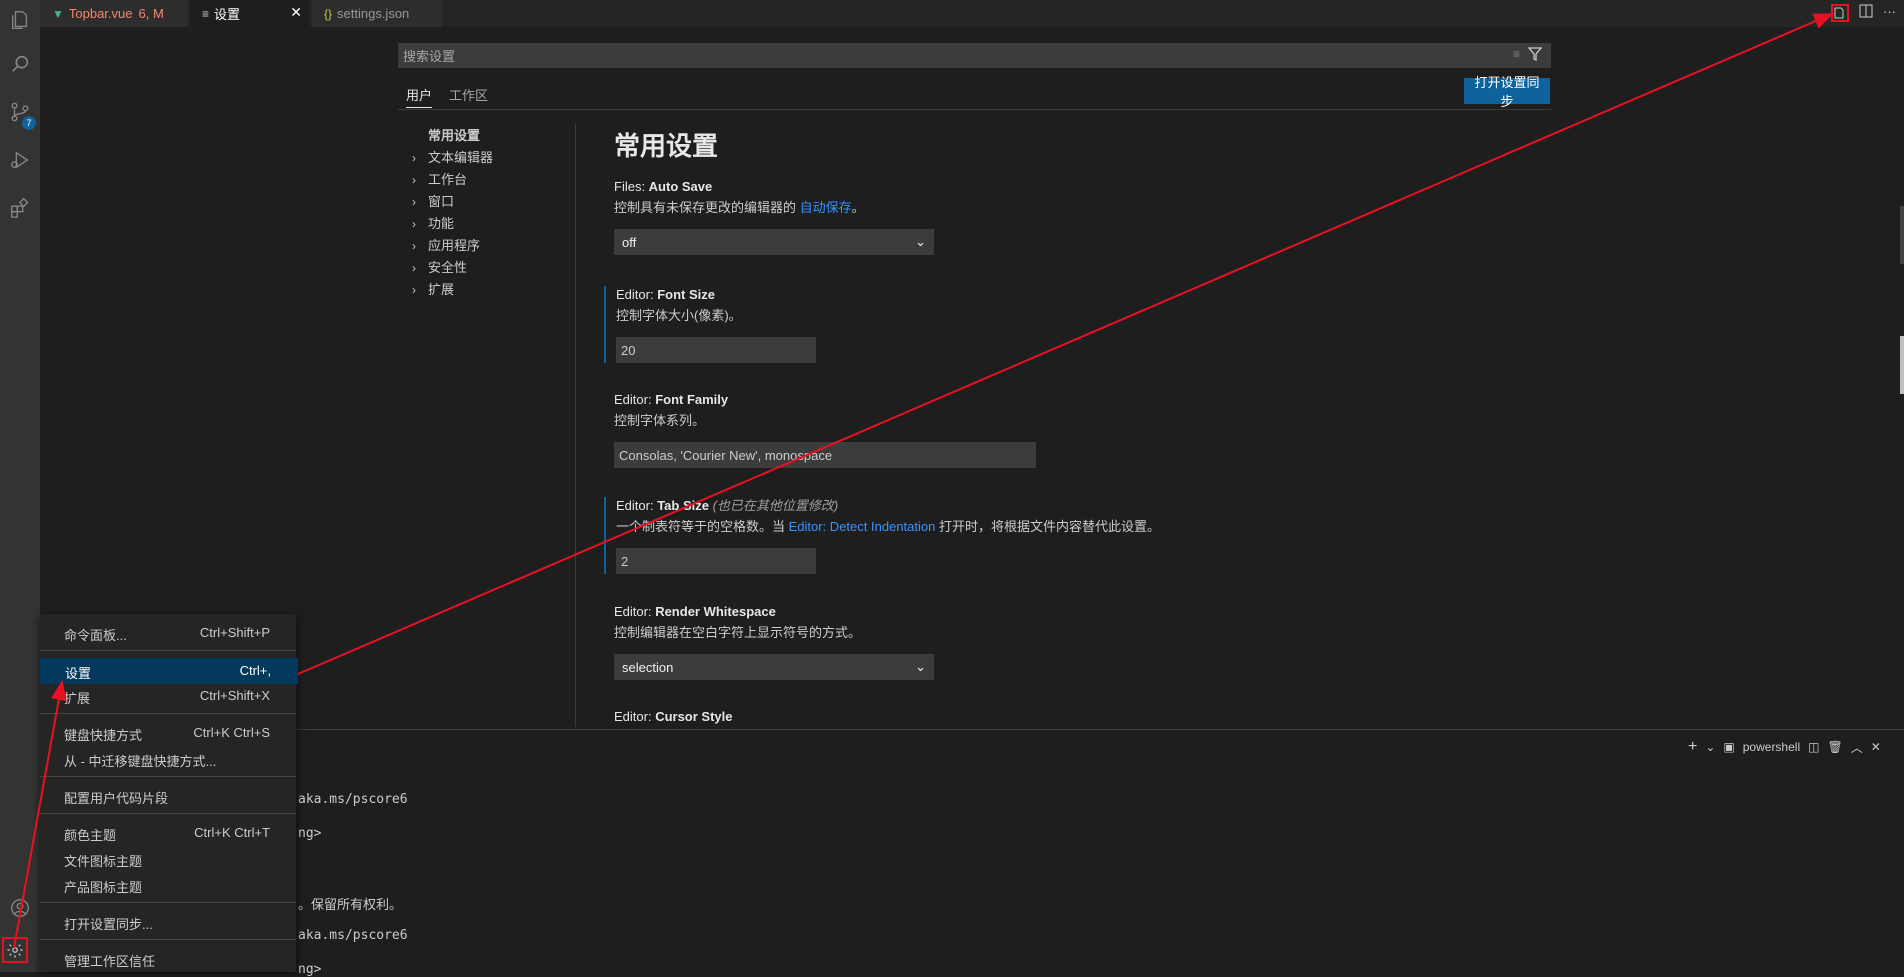 The height and width of the screenshot is (977, 1904). What do you see at coordinates (1047, 526) in the screenshot?
I see `desc-text: 打开时，将根据文件内容替代此设置。` at bounding box center [1047, 526].